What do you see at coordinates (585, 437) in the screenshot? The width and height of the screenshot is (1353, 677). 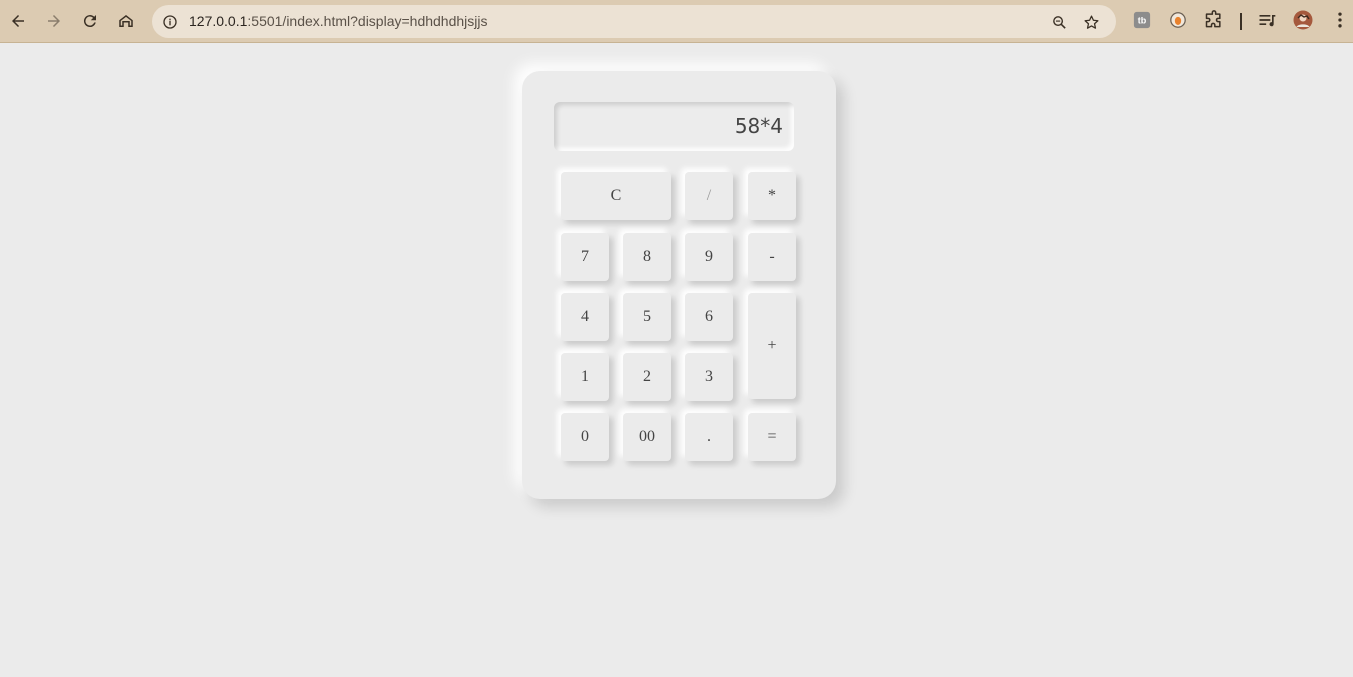 I see `digit-0-button: 0` at bounding box center [585, 437].